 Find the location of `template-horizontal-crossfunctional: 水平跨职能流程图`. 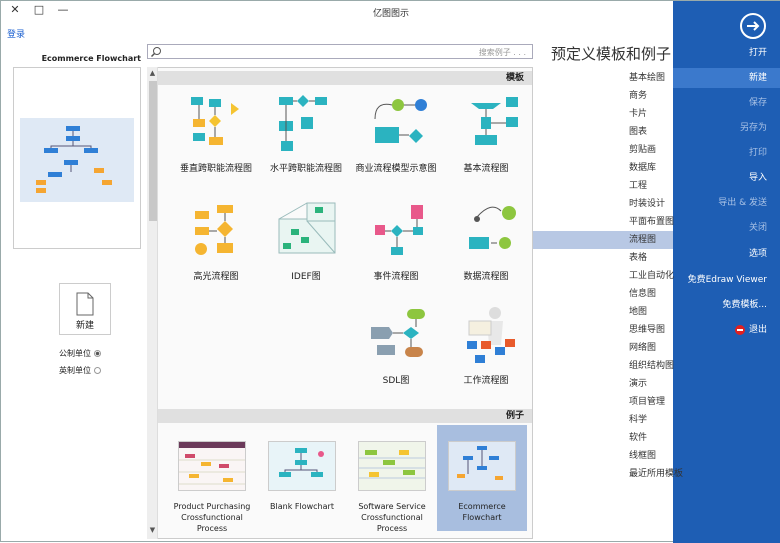

template-horizontal-crossfunctional: 水平跨职能流程图 is located at coordinates (306, 137).